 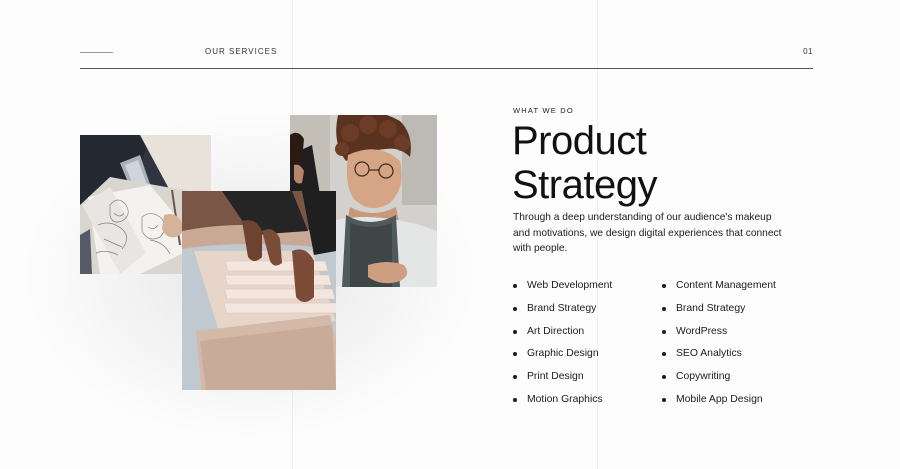 I want to click on header-accent-line, so click(x=96, y=52).